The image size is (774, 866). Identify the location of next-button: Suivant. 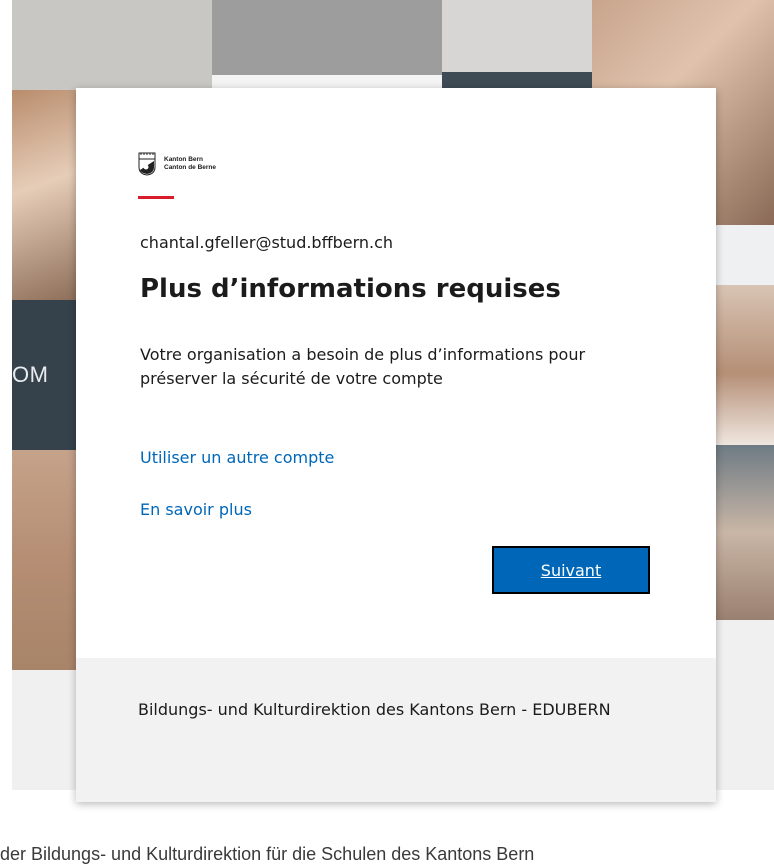
(571, 570).